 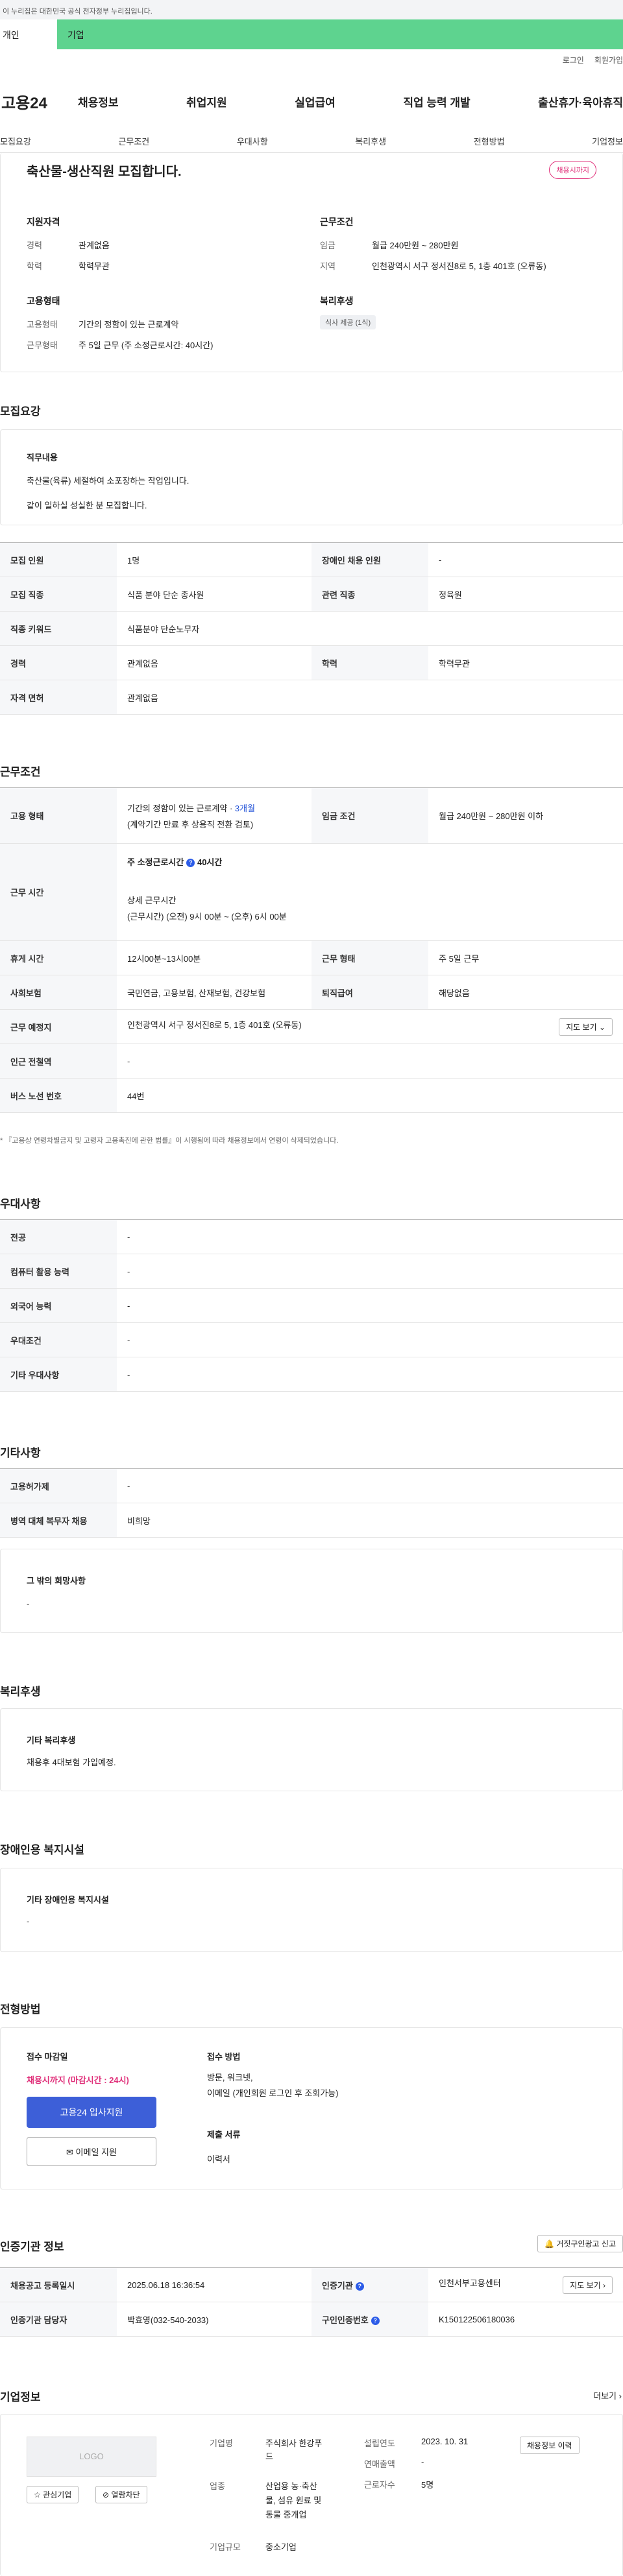 What do you see at coordinates (281, 2547) in the screenshot?
I see `company-size-value: 중소기업` at bounding box center [281, 2547].